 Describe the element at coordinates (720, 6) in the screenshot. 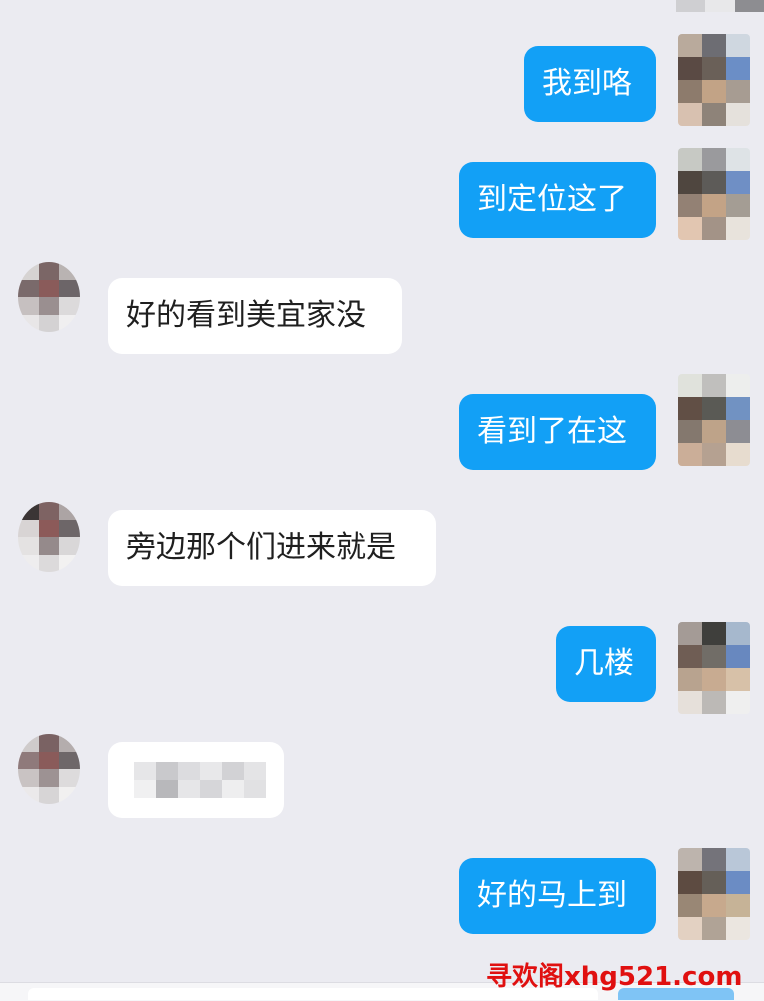

I see `avatar-fragment-top` at that location.